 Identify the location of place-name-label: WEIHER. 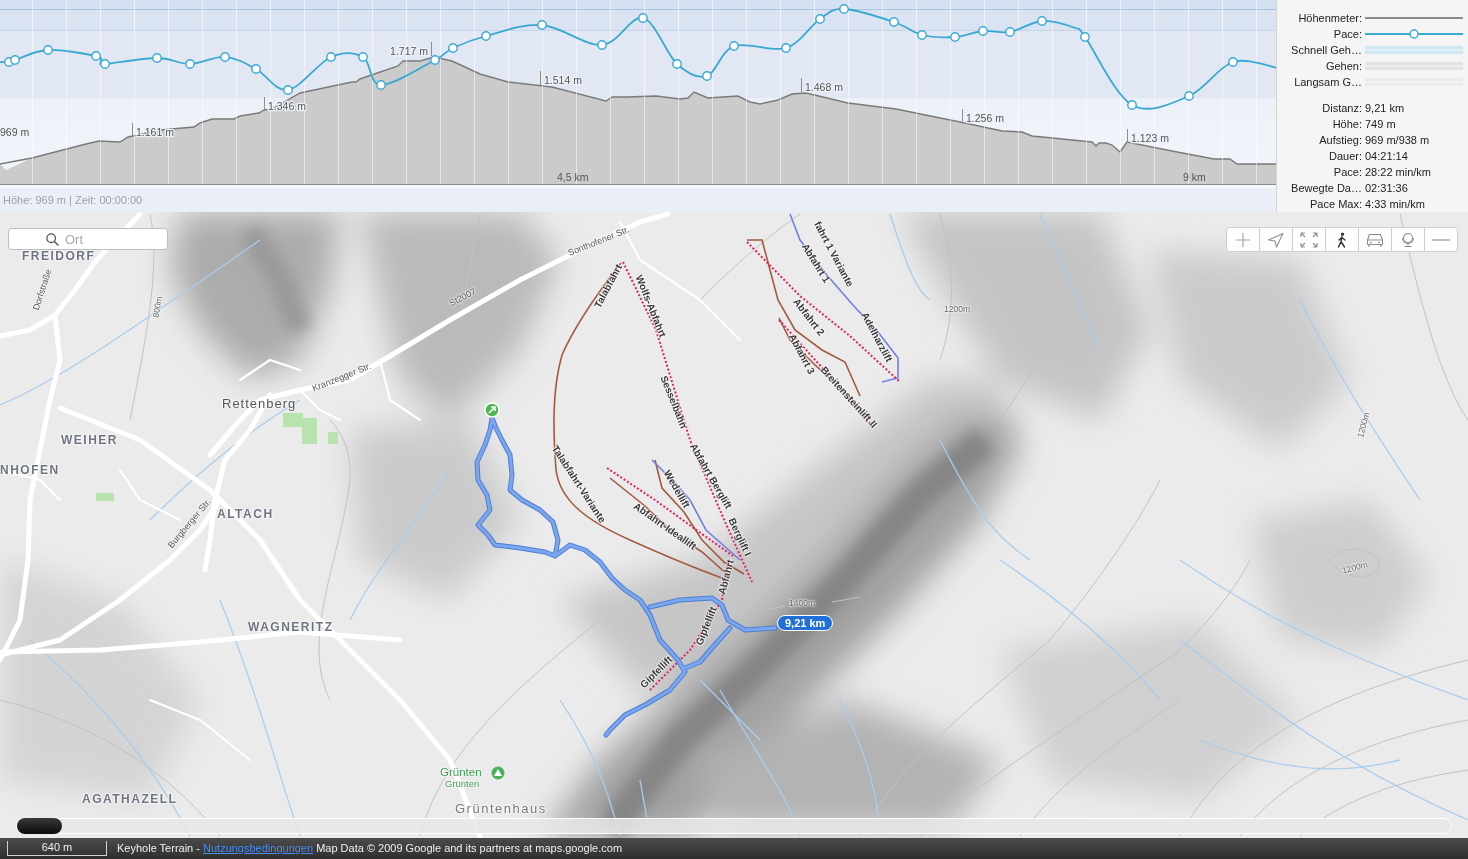
(89, 441).